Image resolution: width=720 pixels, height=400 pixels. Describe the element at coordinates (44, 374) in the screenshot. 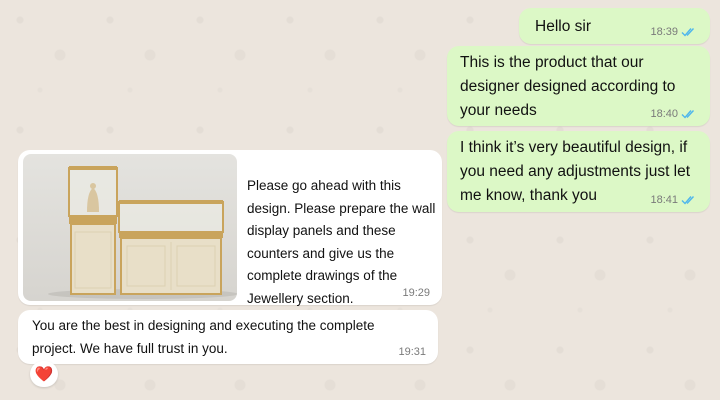

I see `heart-icon: ❤️` at that location.